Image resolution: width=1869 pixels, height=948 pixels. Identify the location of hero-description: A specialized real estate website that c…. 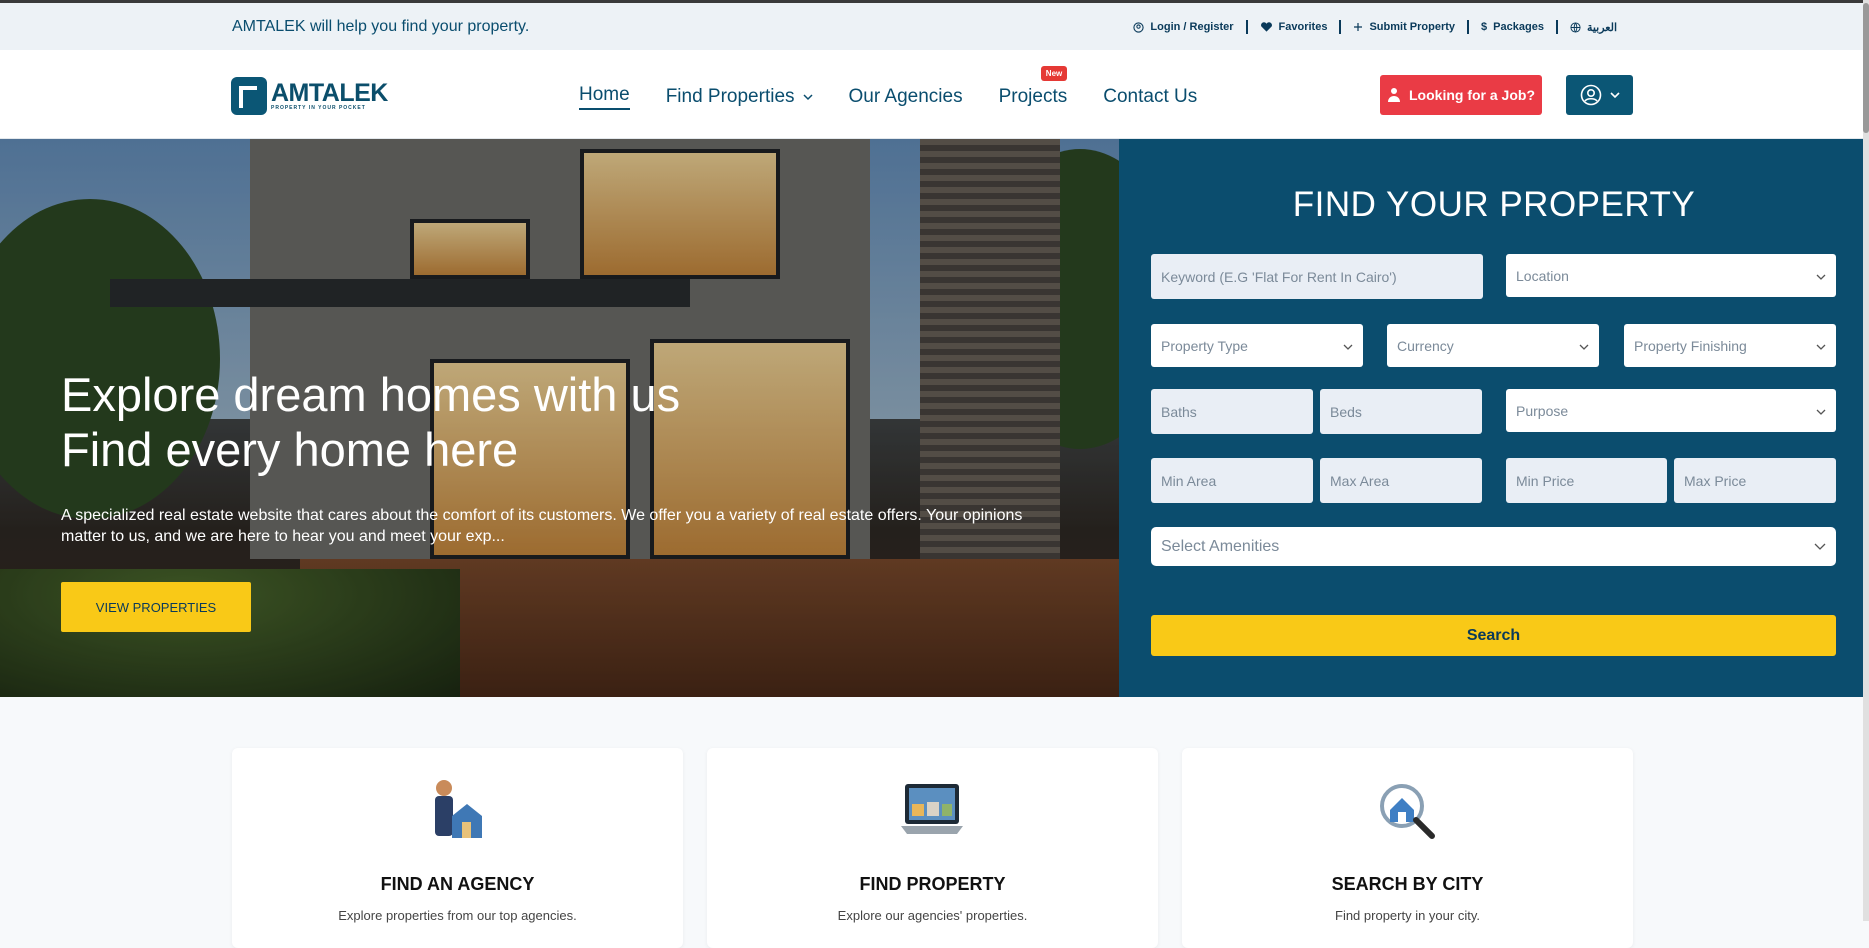
(542, 526).